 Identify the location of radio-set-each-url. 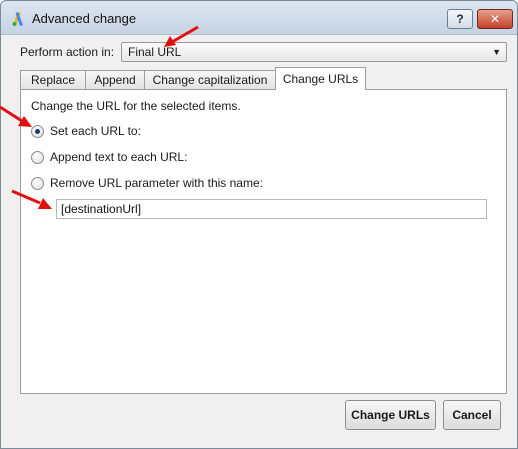
(37, 131).